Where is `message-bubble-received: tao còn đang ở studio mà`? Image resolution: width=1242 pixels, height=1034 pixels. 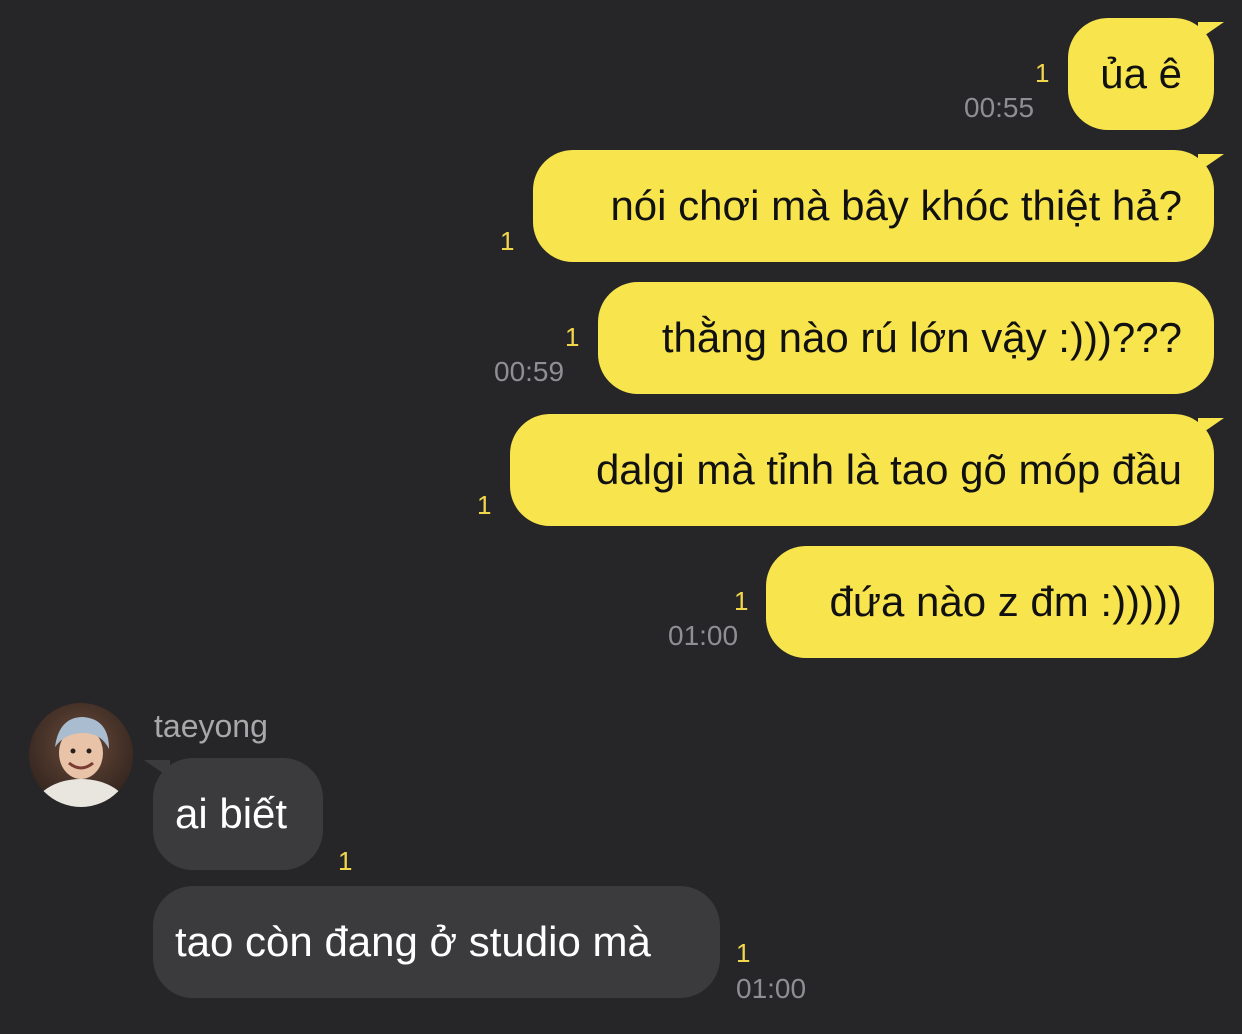 message-bubble-received: tao còn đang ở studio mà is located at coordinates (436, 942).